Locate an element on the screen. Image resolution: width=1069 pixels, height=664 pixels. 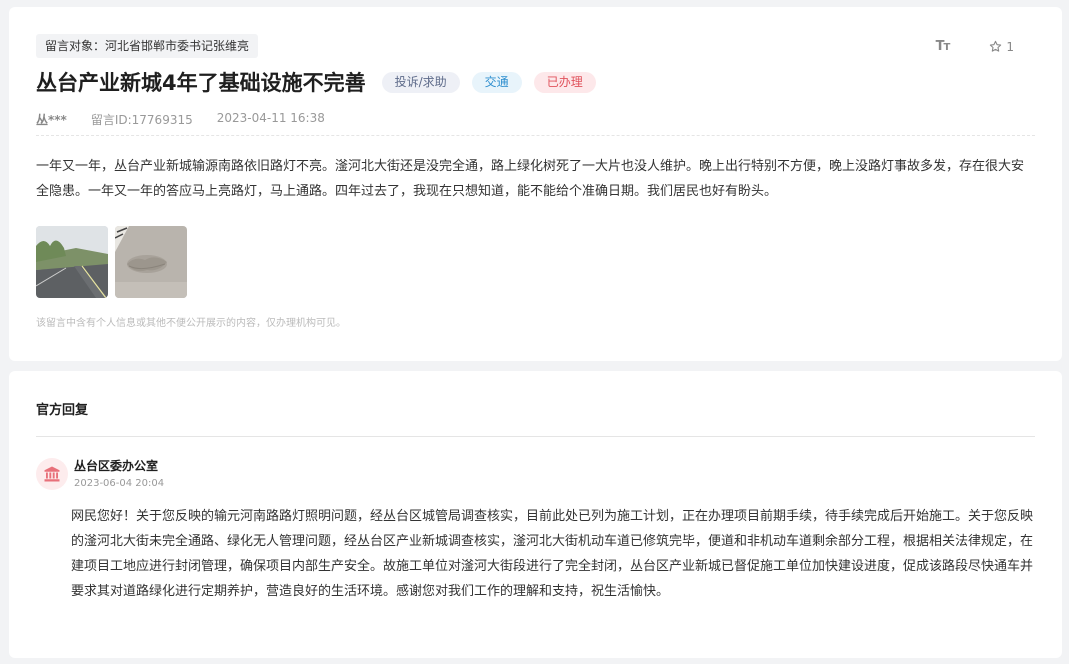
privacy-note: 该留言中含有个人信息或其他不便公开展示的内容，仅办理机构可见。 is located at coordinates (191, 323).